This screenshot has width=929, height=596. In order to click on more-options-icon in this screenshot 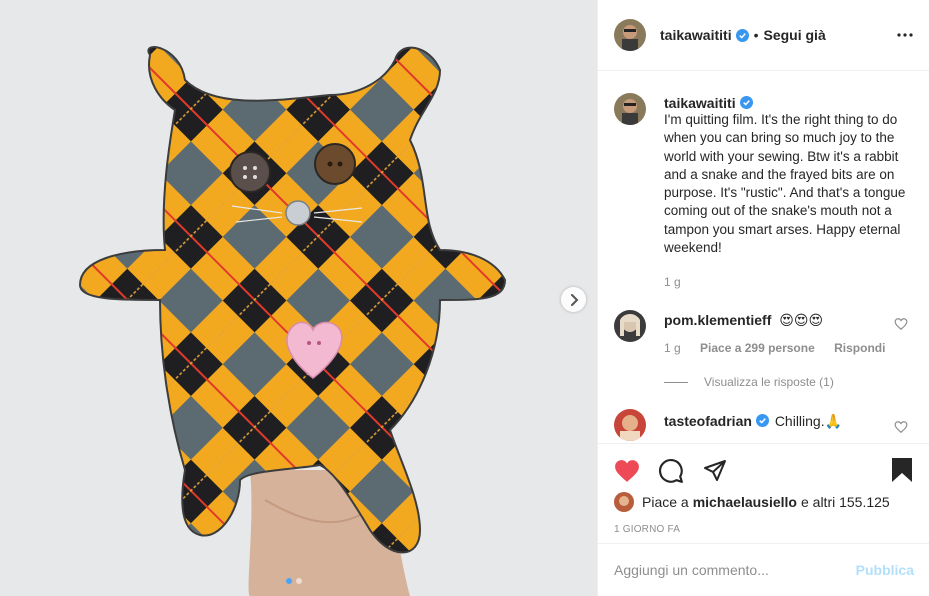, I will do `click(905, 35)`.